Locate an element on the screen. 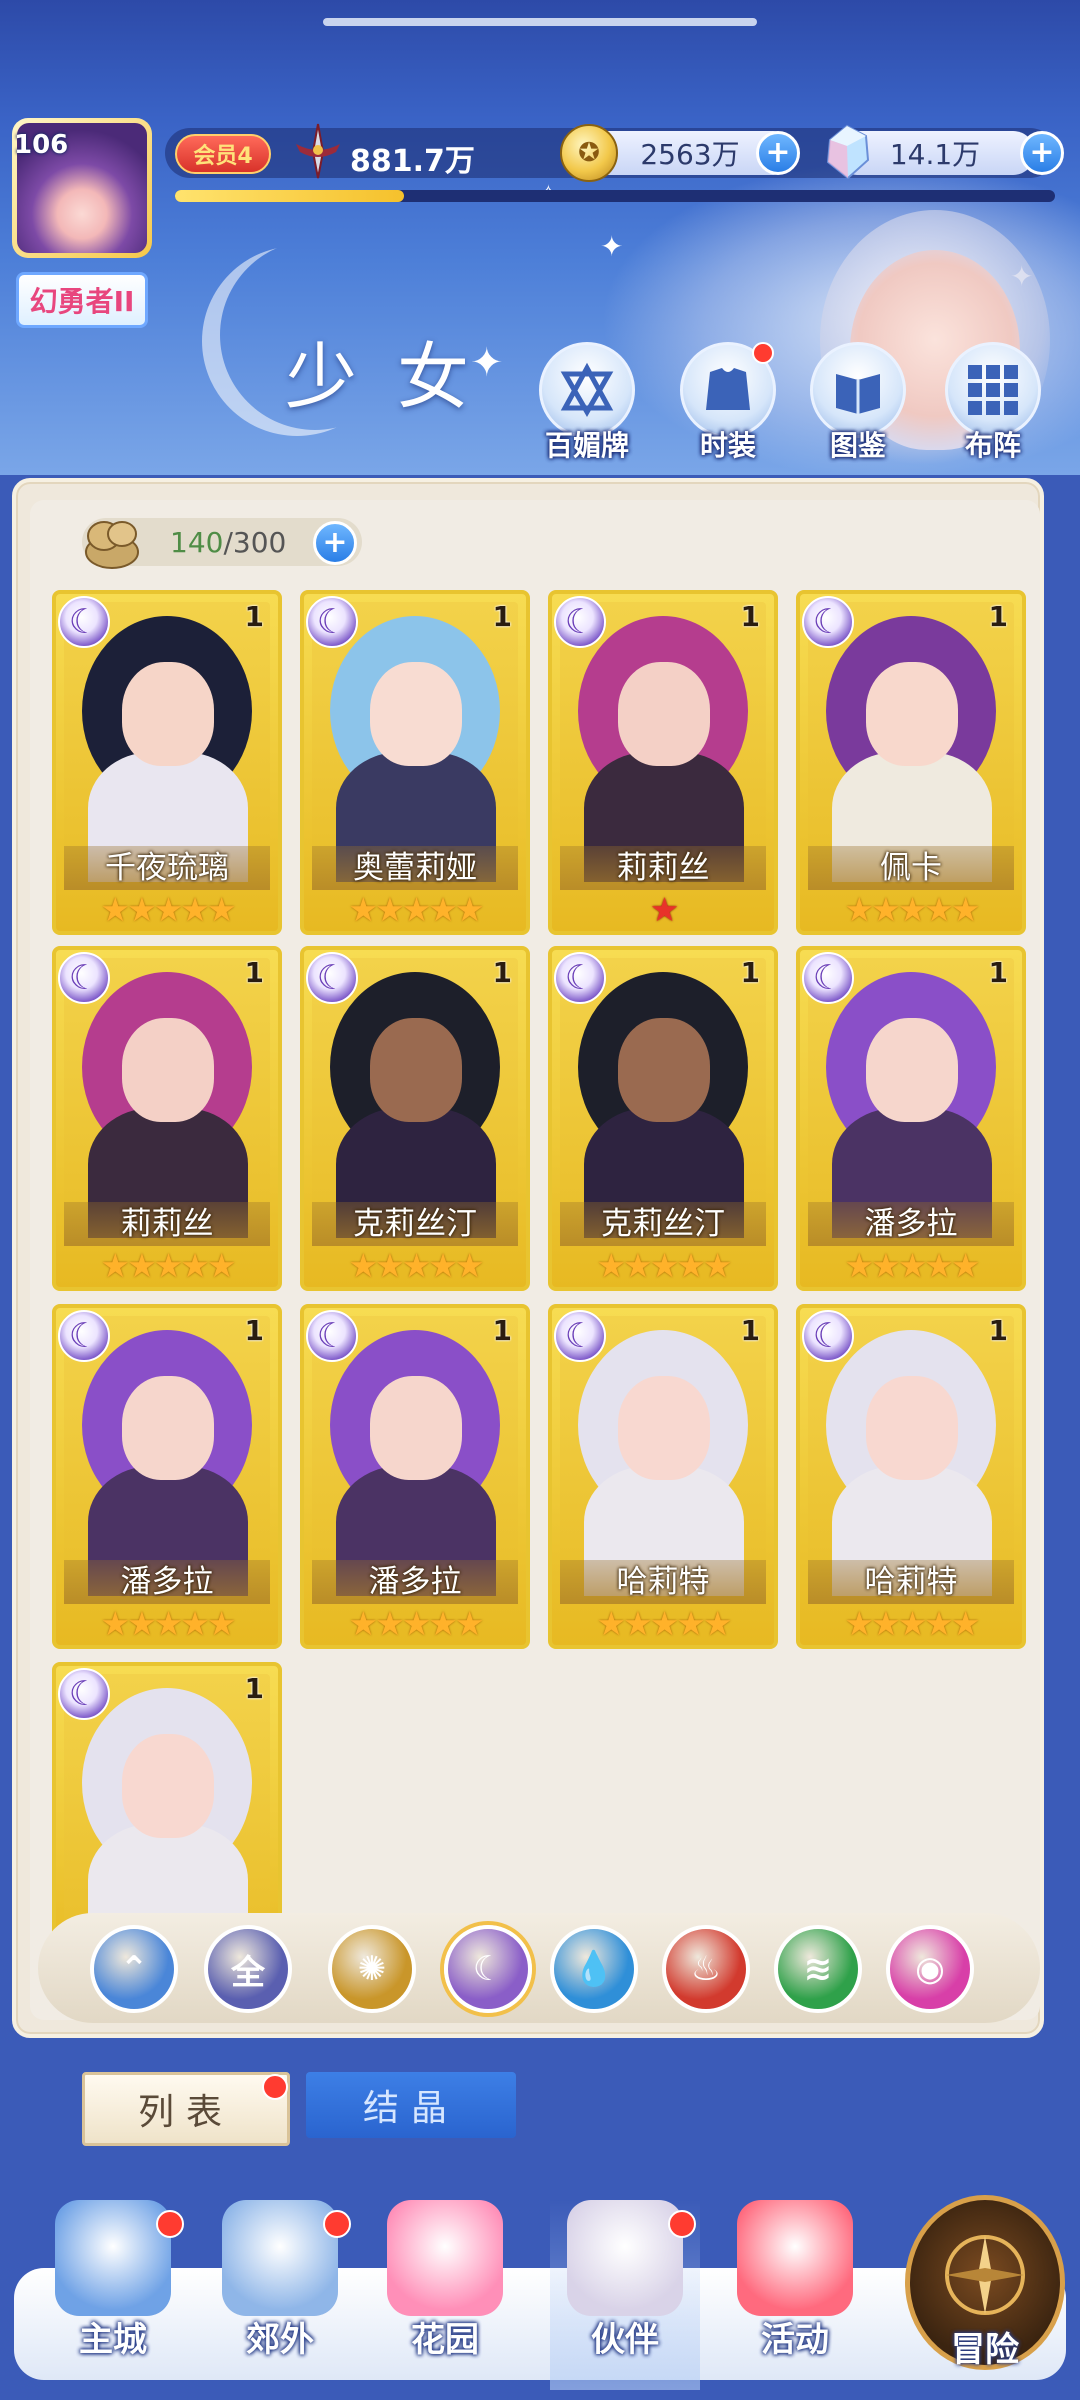 The image size is (1080, 2400). element-filter-tornado: ≋ is located at coordinates (818, 1969).